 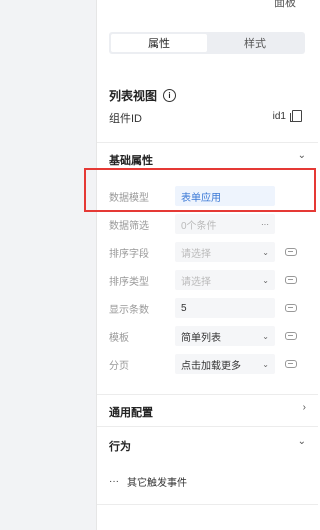 What do you see at coordinates (119, 366) in the screenshot?
I see `field-label: 分页` at bounding box center [119, 366].